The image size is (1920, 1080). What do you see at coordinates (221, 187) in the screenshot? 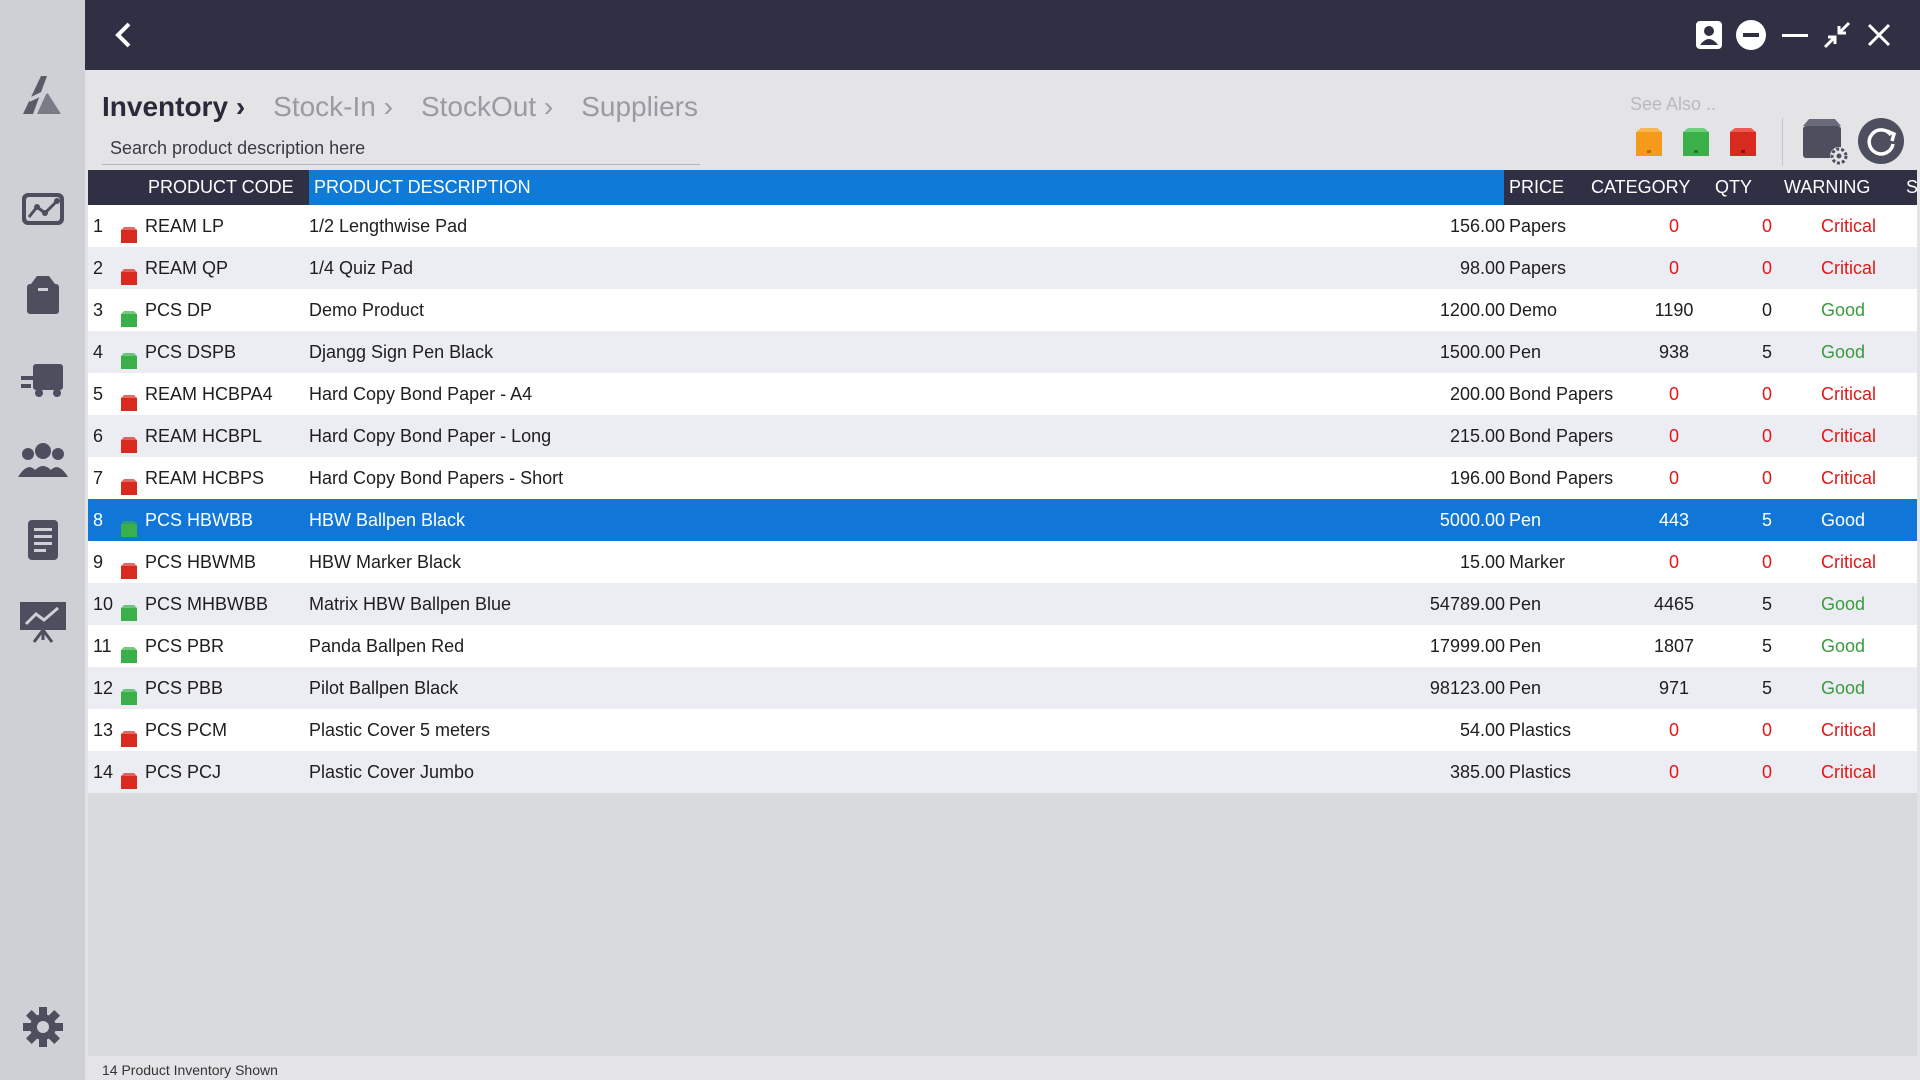
I see `col-product-code: PRODUCT CODE` at bounding box center [221, 187].